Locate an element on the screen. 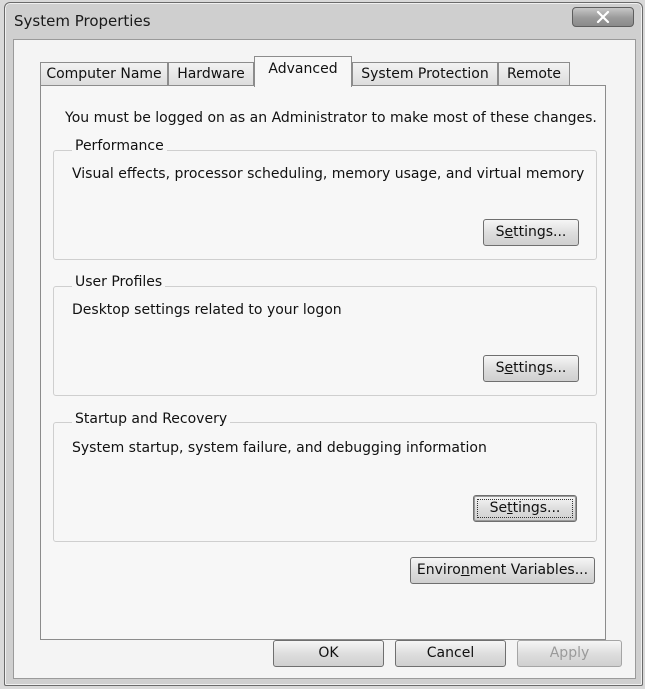 The height and width of the screenshot is (689, 645). tab-advanced: Advanced is located at coordinates (303, 71).